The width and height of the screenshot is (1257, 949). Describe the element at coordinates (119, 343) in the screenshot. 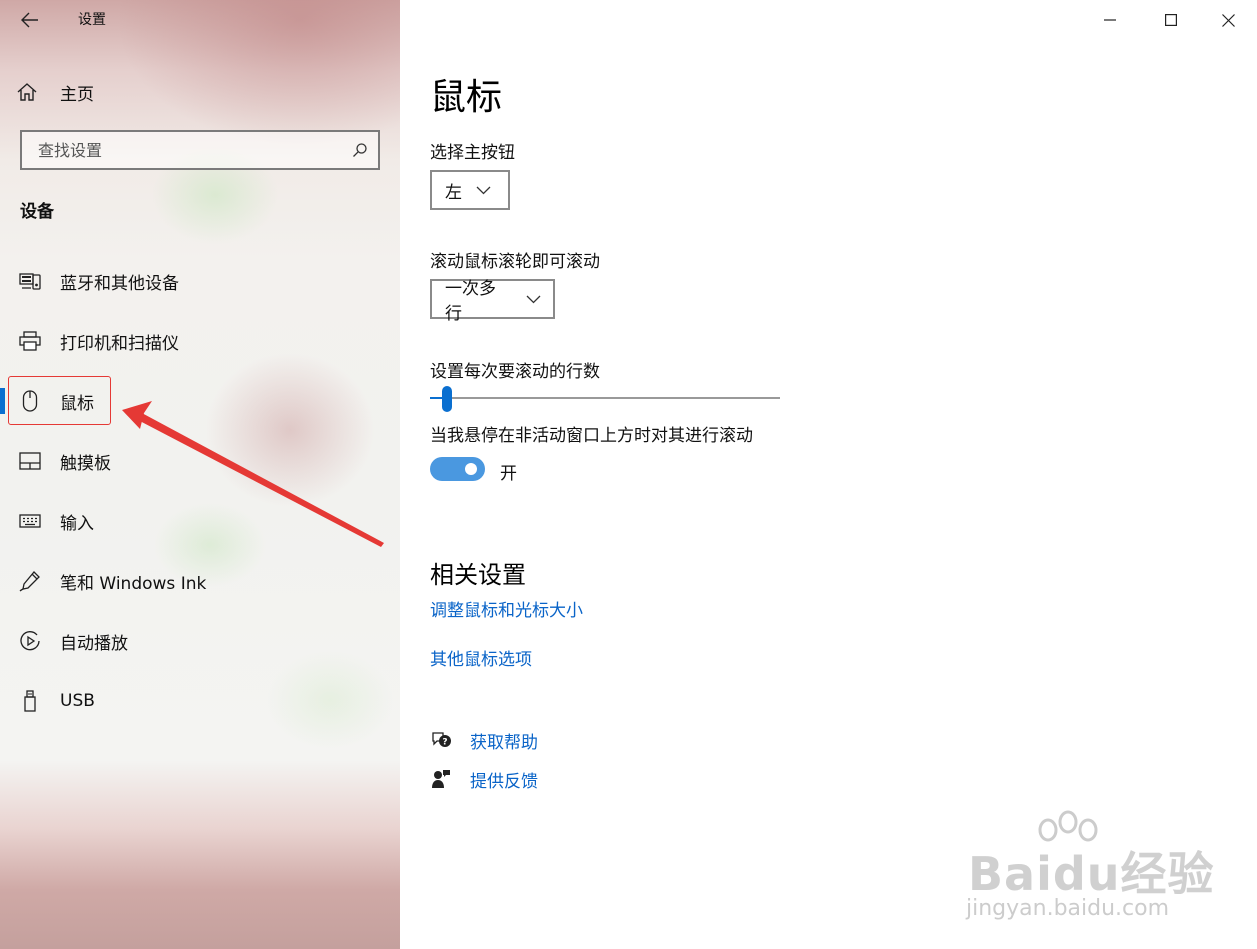

I see `sidebar-item-label: 打印机和扫描仪` at that location.